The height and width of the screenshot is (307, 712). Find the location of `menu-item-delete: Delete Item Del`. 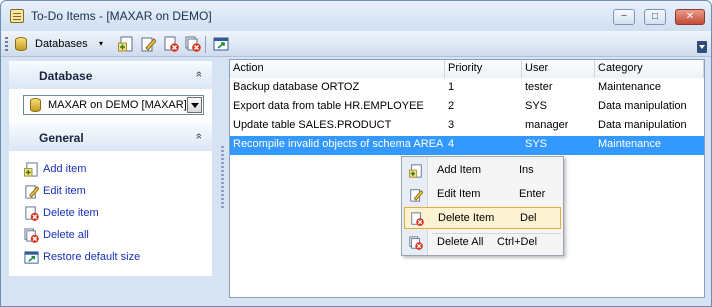

menu-item-delete: Delete Item Del is located at coordinates (482, 218).